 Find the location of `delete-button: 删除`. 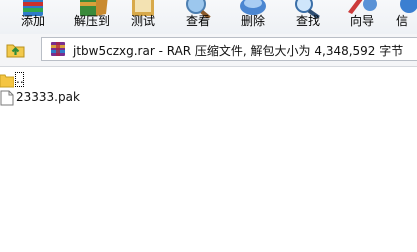

delete-button: 删除 is located at coordinates (253, 17).